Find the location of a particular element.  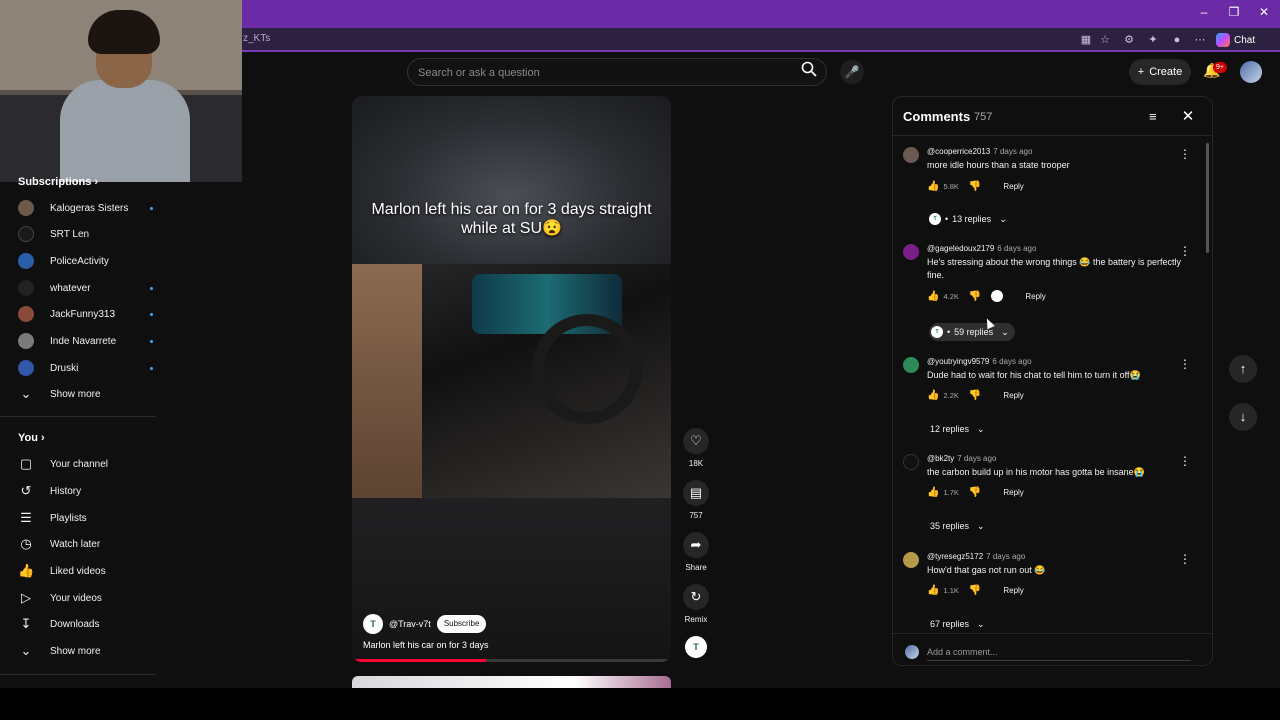

sort-icon: ≡ is located at coordinates (1157, 116).